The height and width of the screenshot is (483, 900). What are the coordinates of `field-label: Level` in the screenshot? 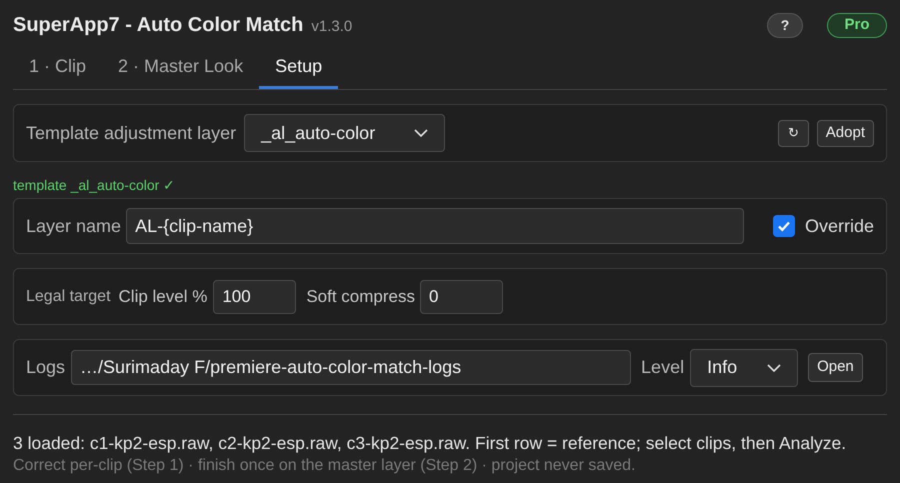 It's located at (662, 367).